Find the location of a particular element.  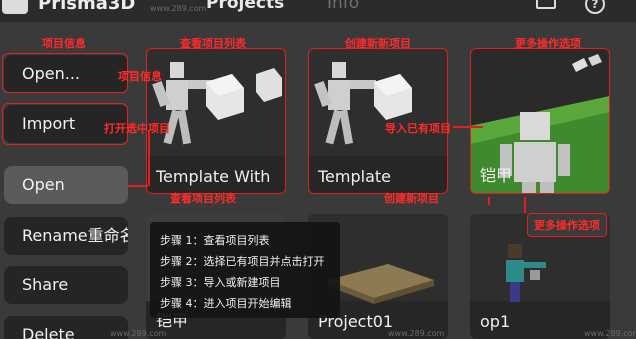

store-icon is located at coordinates (546, 7).